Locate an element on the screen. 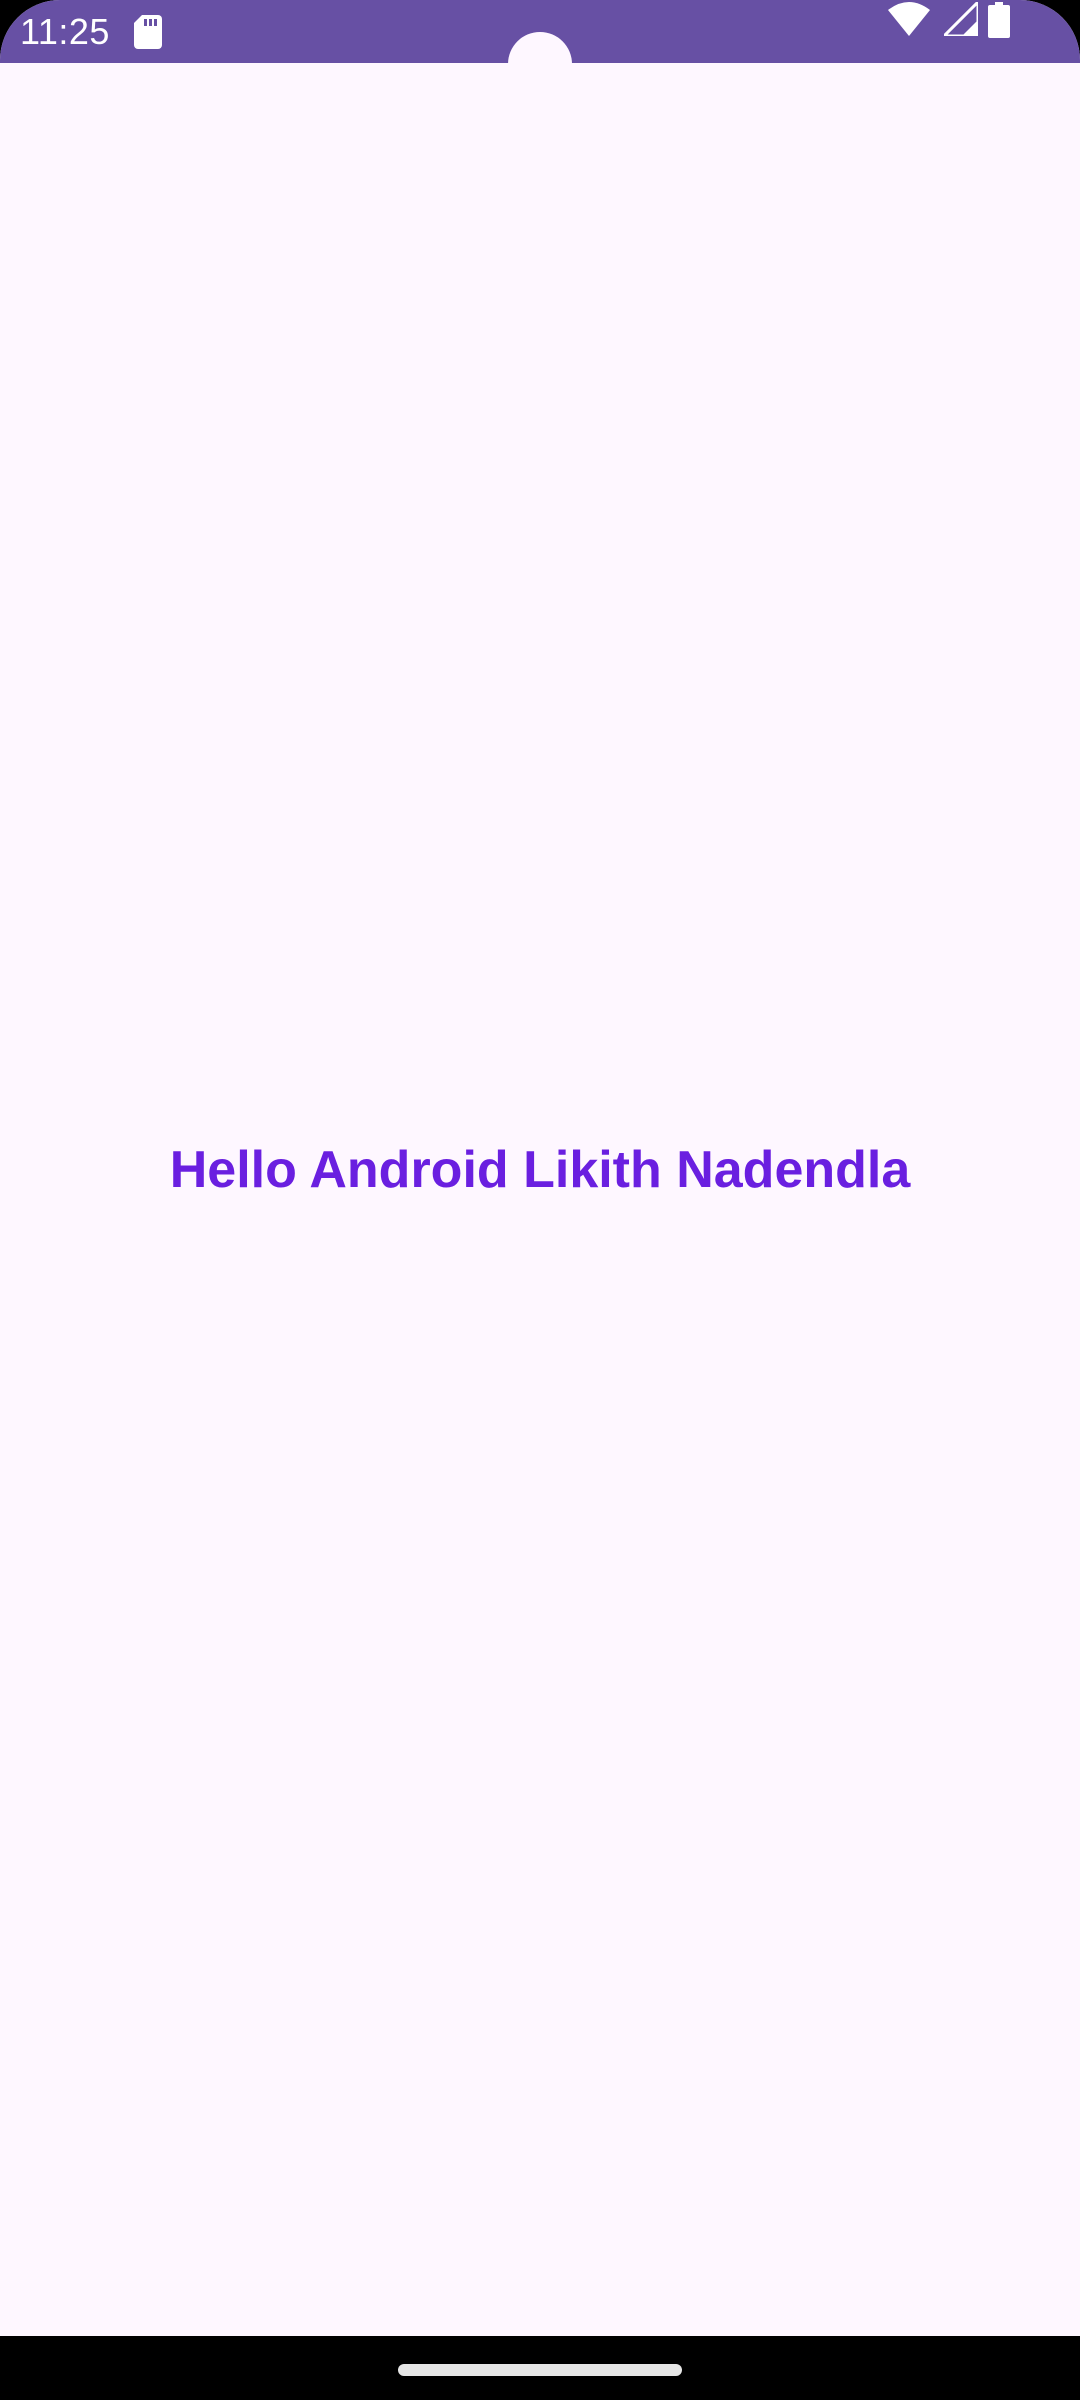 The width and height of the screenshot is (1080, 2400). greeting-text: Hello Android Likith Nadendla is located at coordinates (540, 1170).